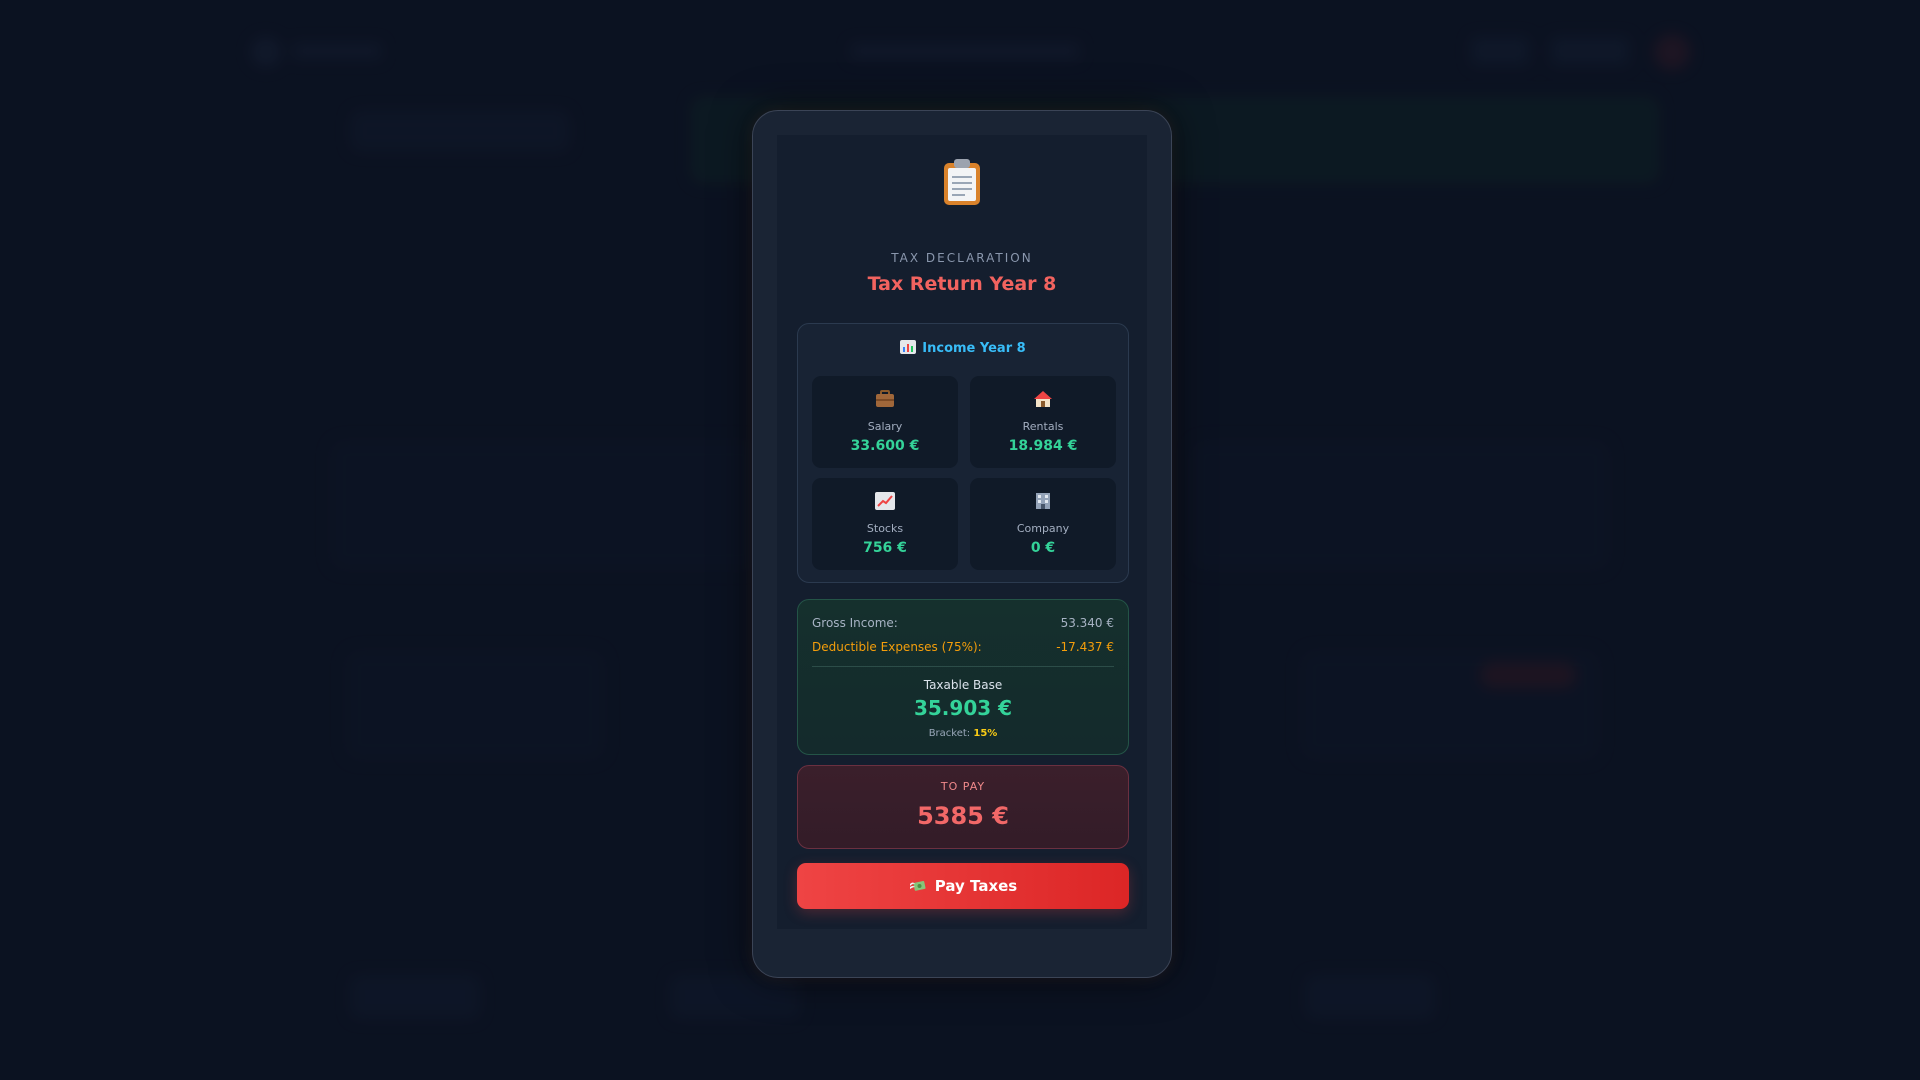 The image size is (1920, 1080). I want to click on deductible-expenses-label: Deductible Expenses (75%):, so click(897, 647).